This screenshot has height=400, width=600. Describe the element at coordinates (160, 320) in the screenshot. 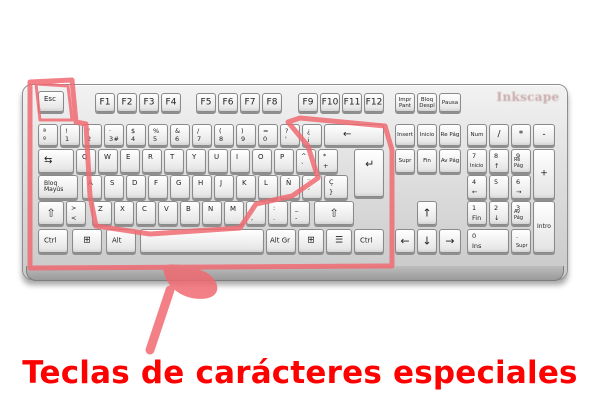

I see `highlight-pointer-line` at that location.